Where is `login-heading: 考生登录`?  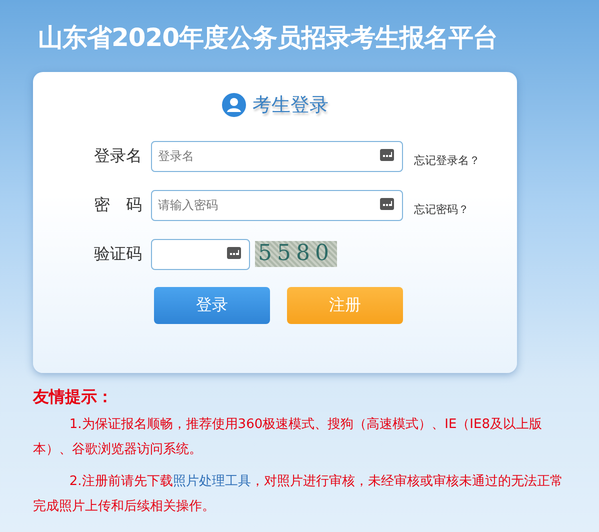 login-heading: 考生登录 is located at coordinates (290, 105).